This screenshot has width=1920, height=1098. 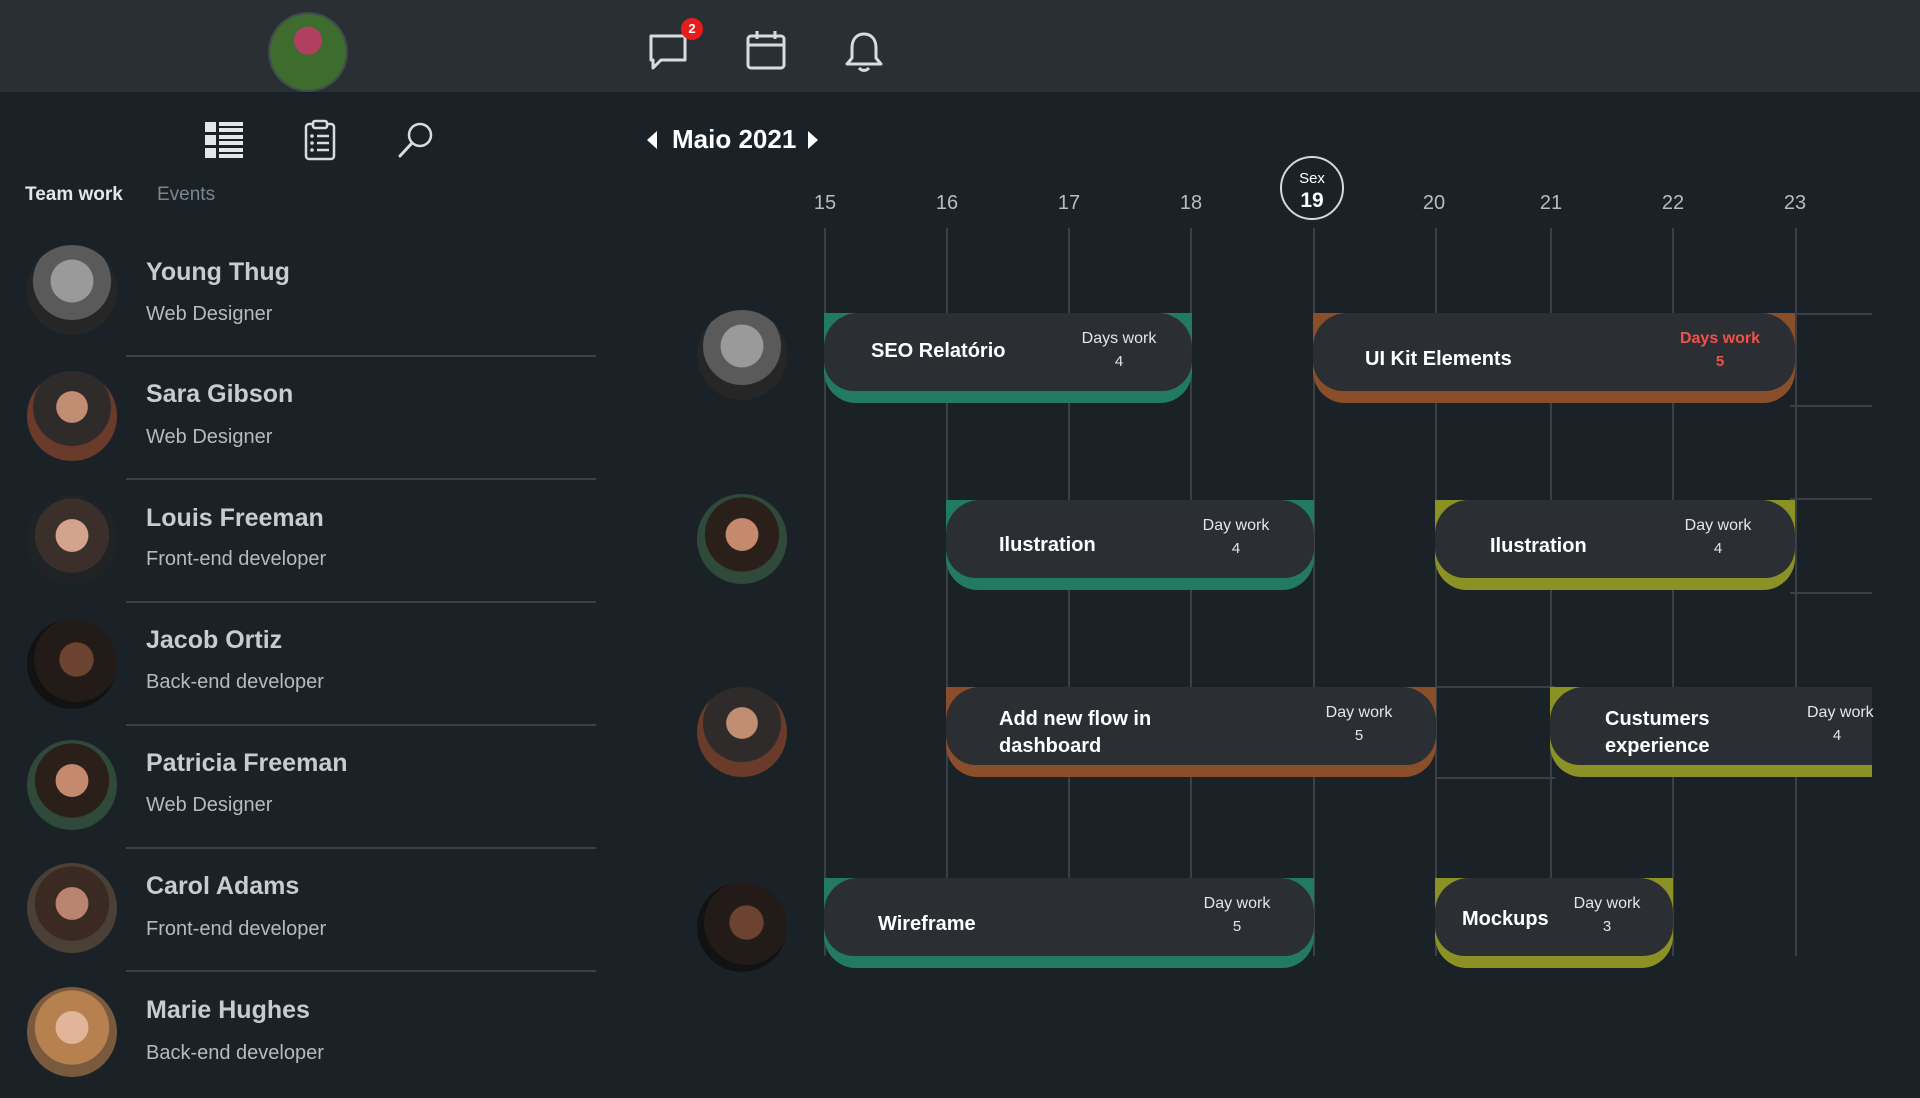 What do you see at coordinates (652, 140) in the screenshot?
I see `prev-month-button` at bounding box center [652, 140].